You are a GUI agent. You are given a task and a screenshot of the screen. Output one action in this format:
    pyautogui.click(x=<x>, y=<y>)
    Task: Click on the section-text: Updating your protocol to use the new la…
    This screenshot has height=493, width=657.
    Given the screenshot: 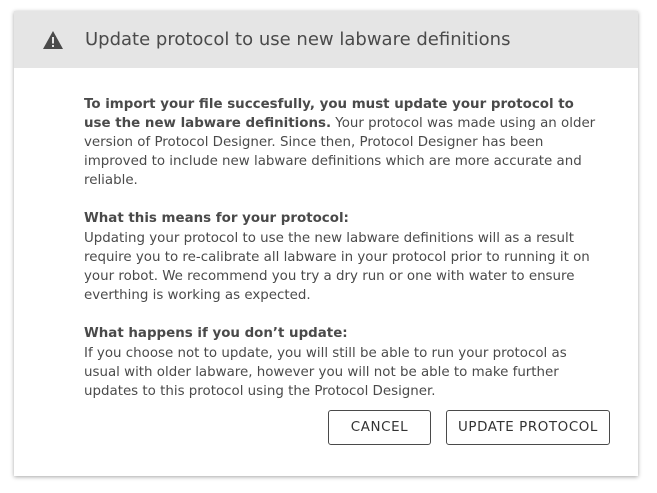 What is the action you would take?
    pyautogui.click(x=337, y=267)
    